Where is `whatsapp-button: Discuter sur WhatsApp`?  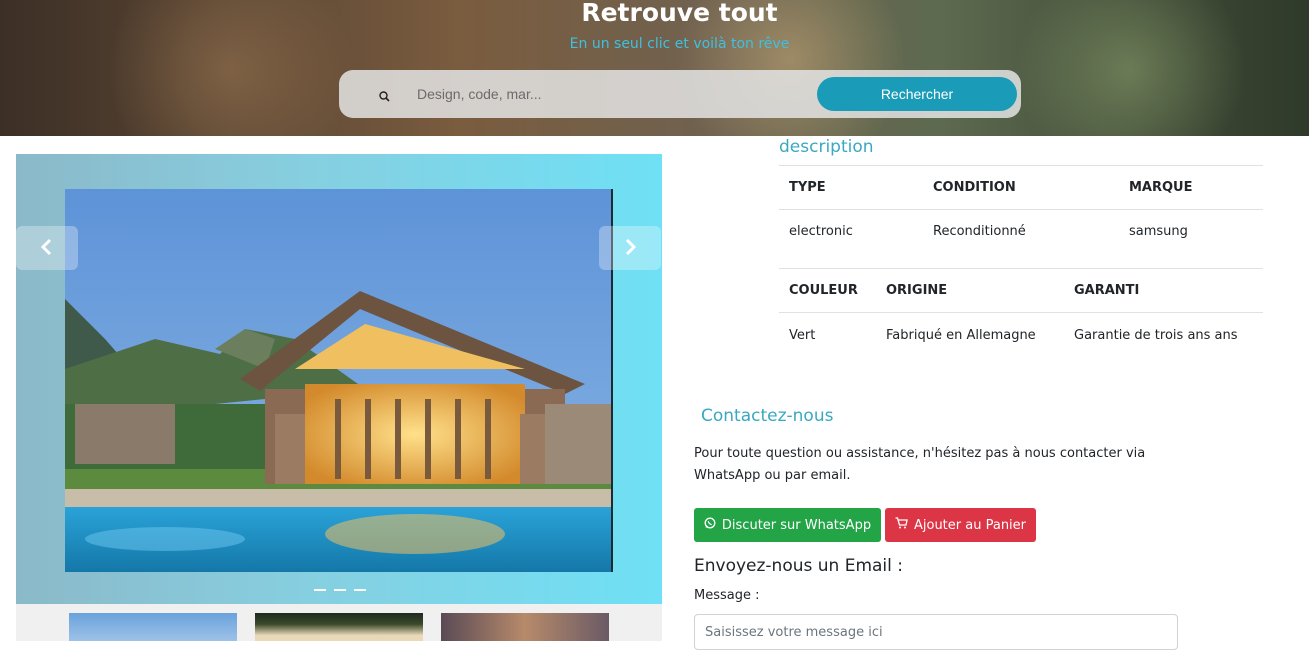 whatsapp-button: Discuter sur WhatsApp is located at coordinates (787, 525).